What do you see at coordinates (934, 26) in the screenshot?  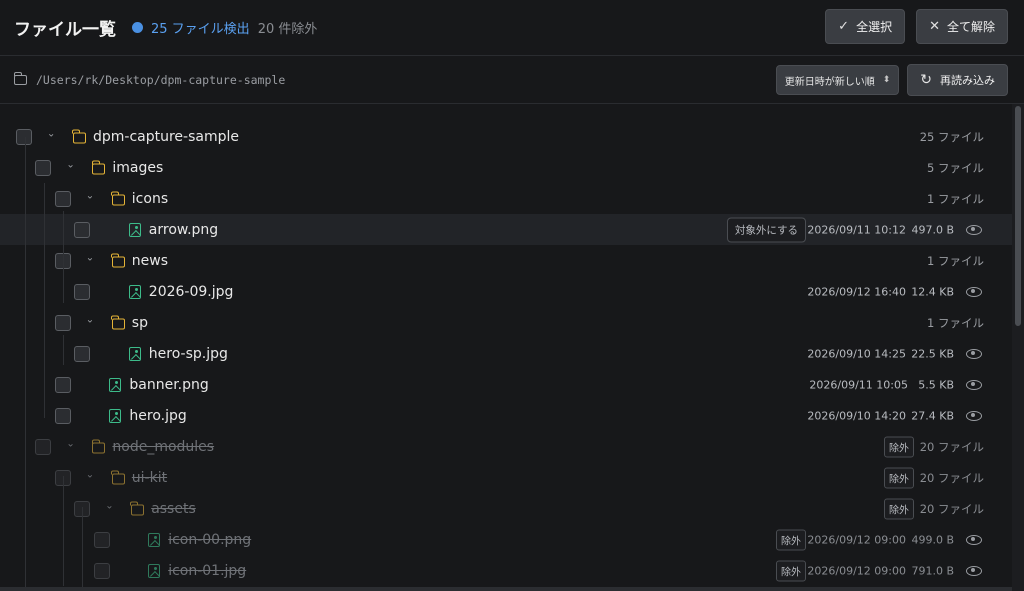 I see `close-icon: ✕` at bounding box center [934, 26].